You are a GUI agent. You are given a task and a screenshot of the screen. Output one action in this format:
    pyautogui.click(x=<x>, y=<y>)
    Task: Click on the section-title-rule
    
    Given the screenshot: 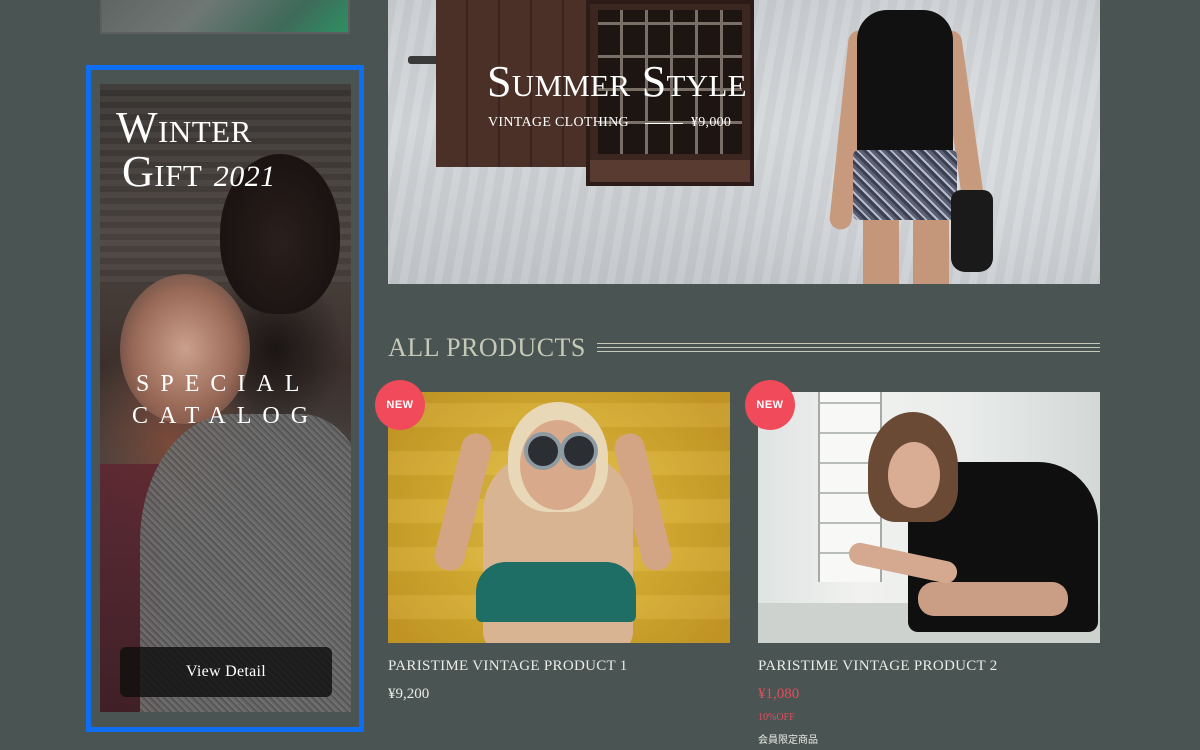 What is the action you would take?
    pyautogui.click(x=848, y=348)
    